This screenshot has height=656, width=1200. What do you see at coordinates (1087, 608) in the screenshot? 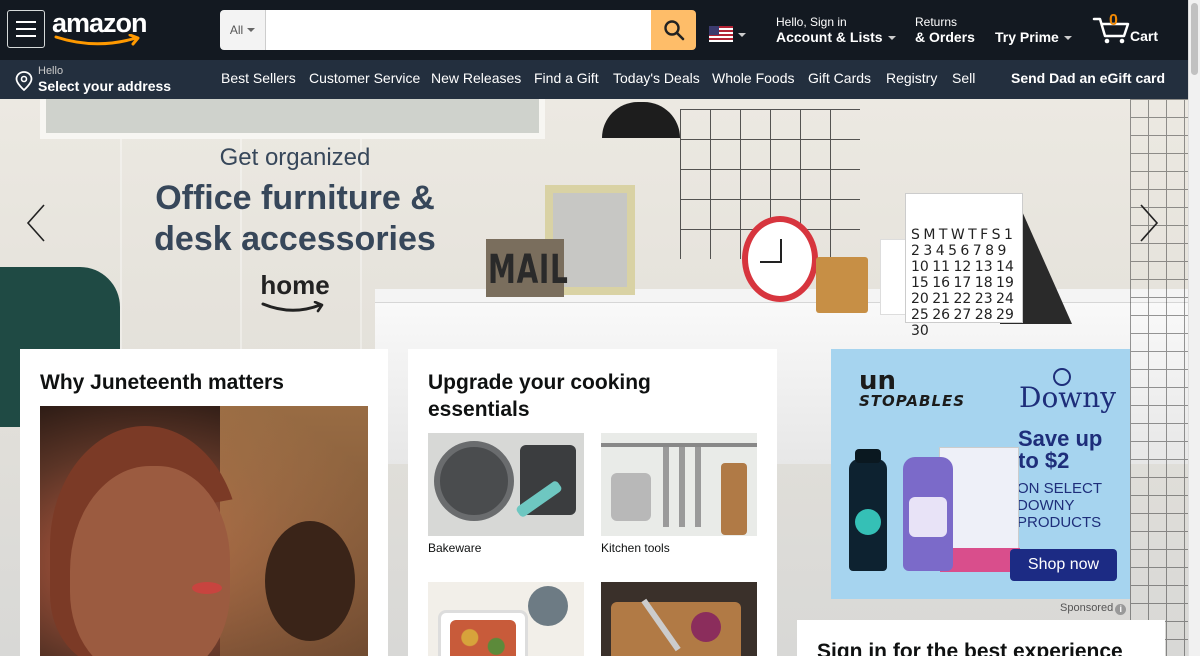
I see `sponsored-text: Sponsored` at bounding box center [1087, 608].